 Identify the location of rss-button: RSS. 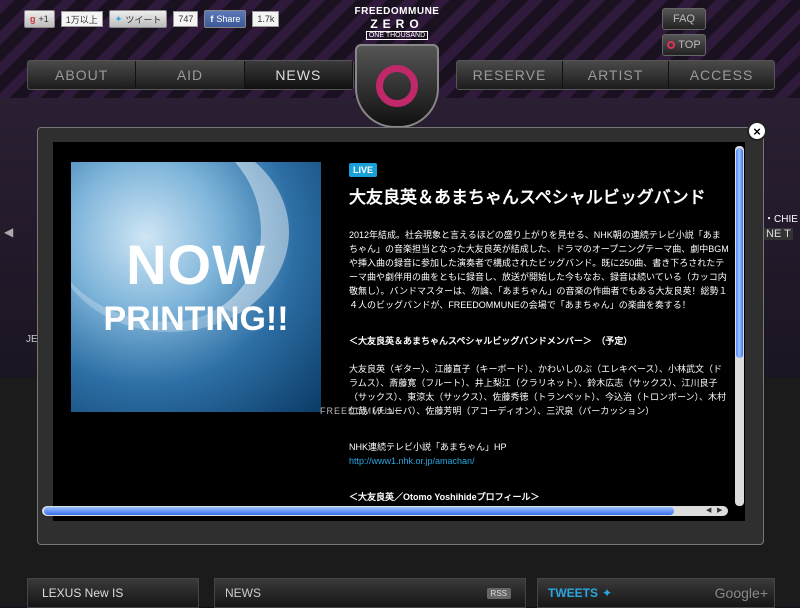
(498, 593).